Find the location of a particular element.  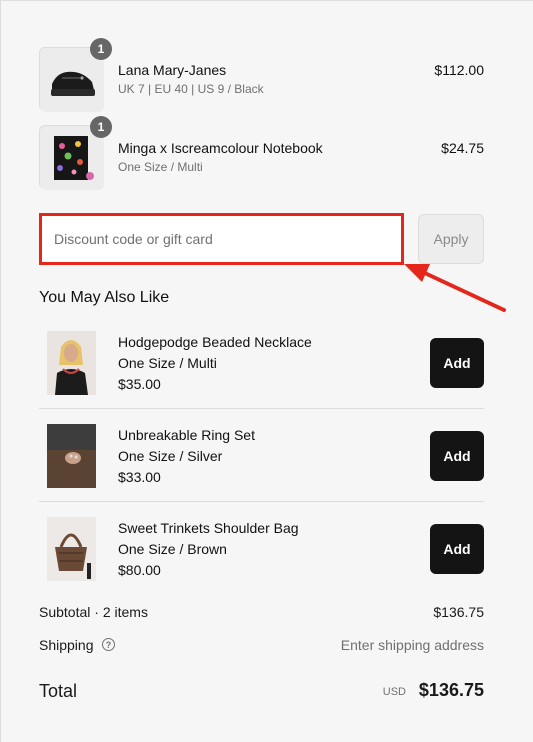

product-price: $35.00 is located at coordinates (139, 384).